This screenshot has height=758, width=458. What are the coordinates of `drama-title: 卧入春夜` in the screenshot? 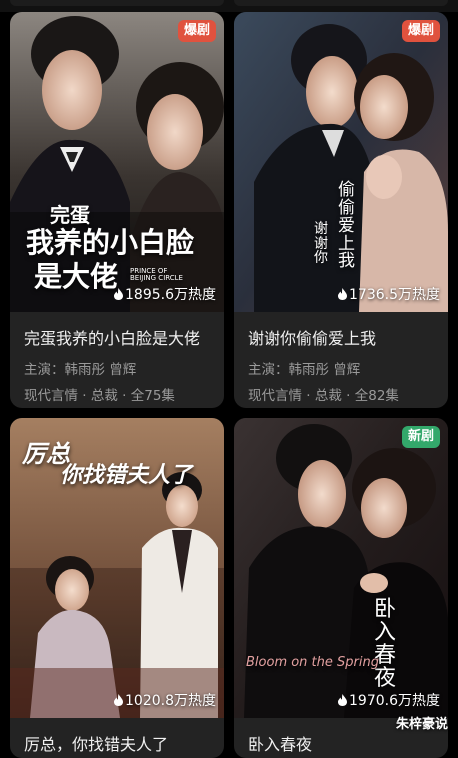 It's located at (341, 743).